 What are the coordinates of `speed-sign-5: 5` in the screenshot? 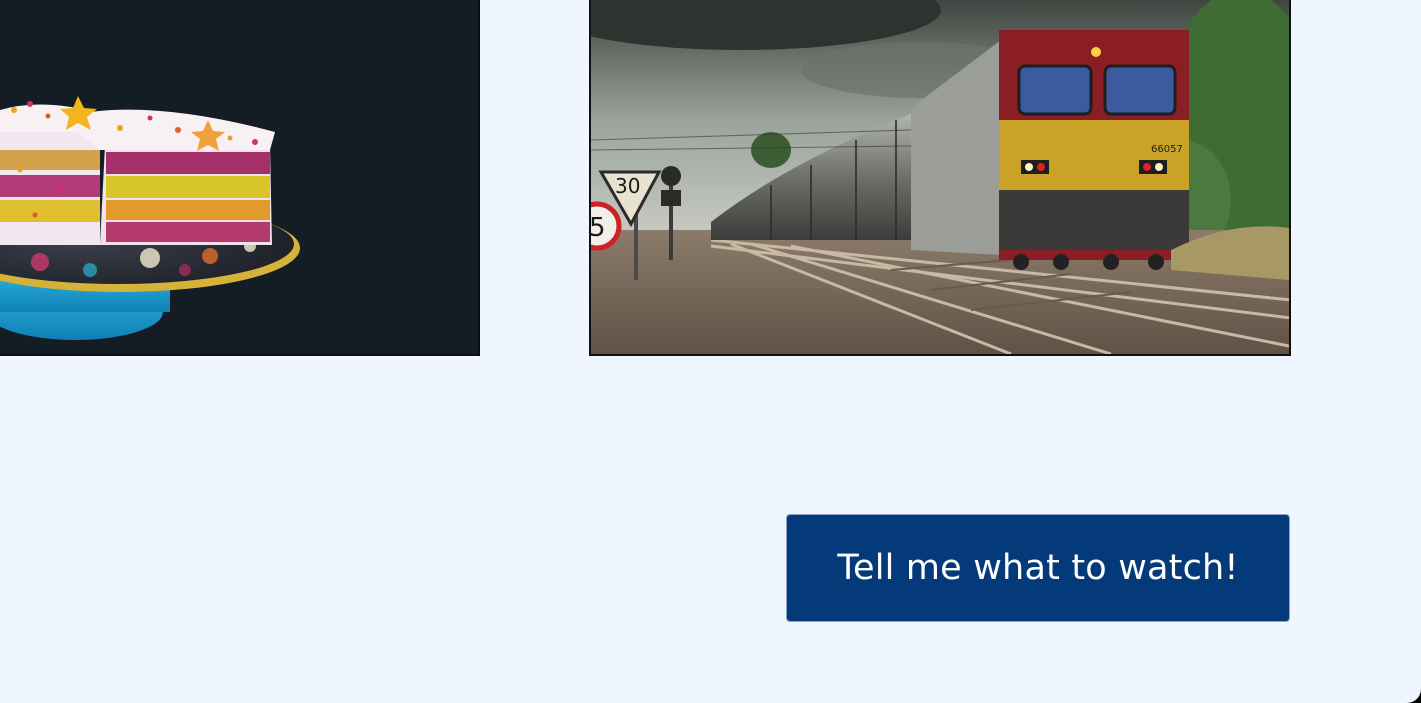 It's located at (598, 228).